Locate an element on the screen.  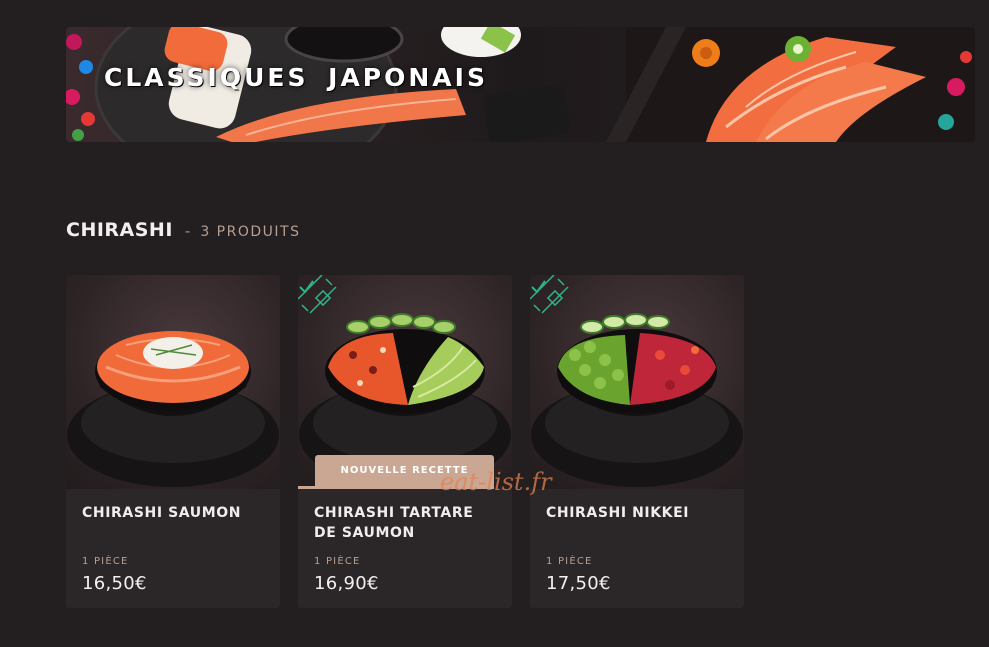
section-header: CHIRASHI - 3 PRODUITS is located at coordinates (183, 230).